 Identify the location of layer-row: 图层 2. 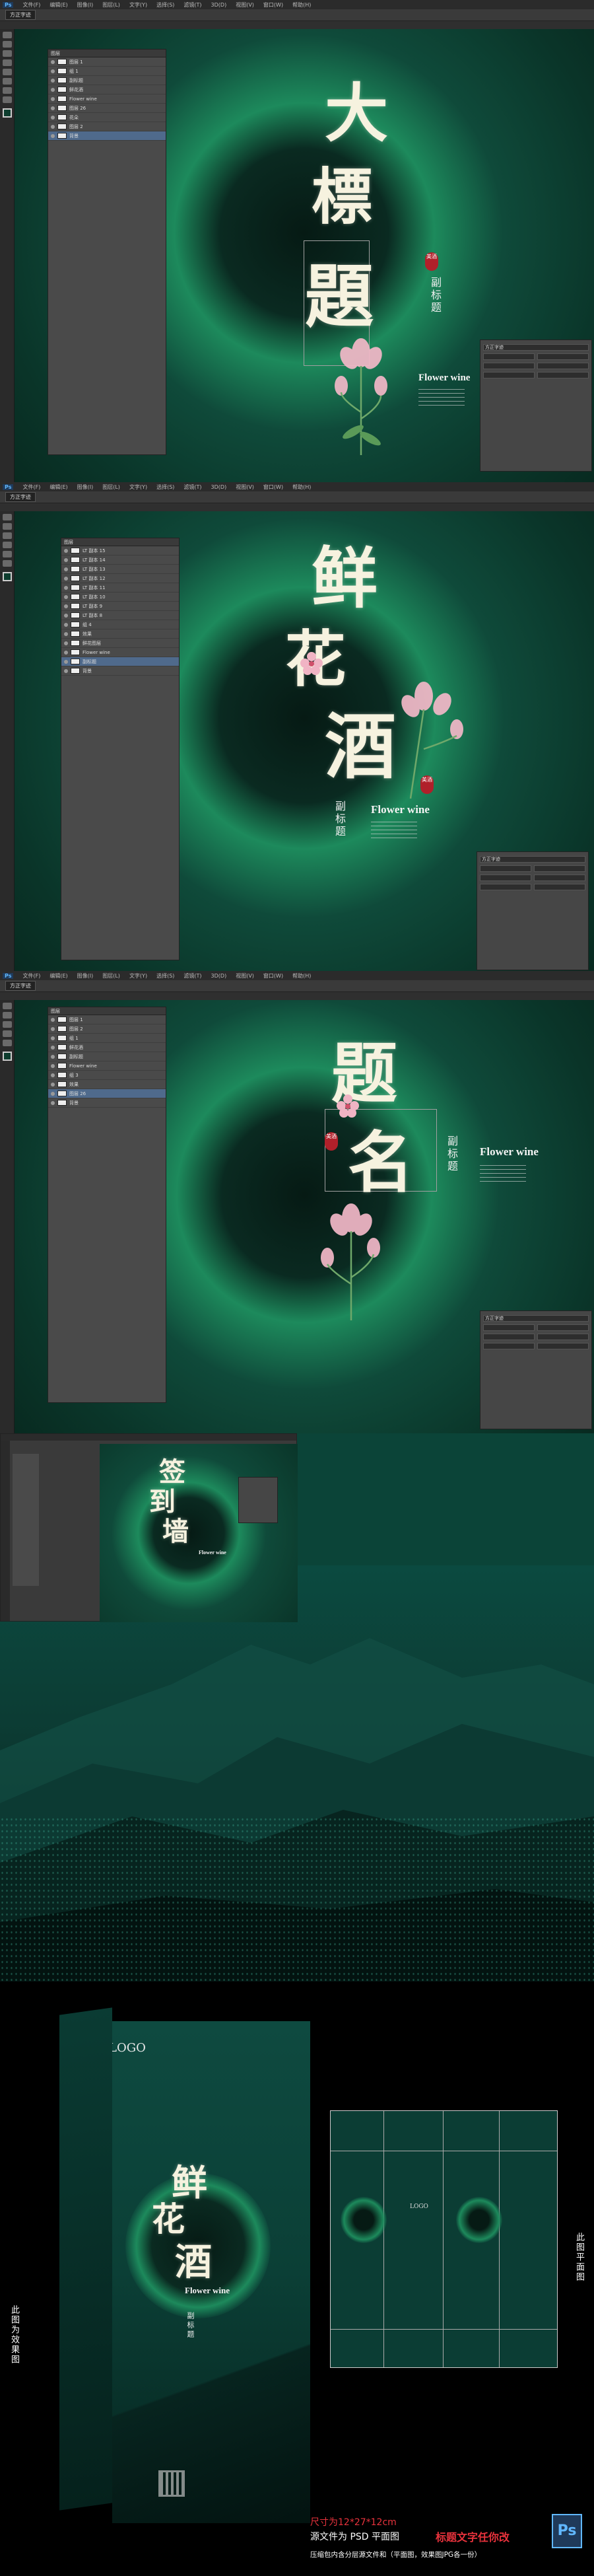
(107, 127).